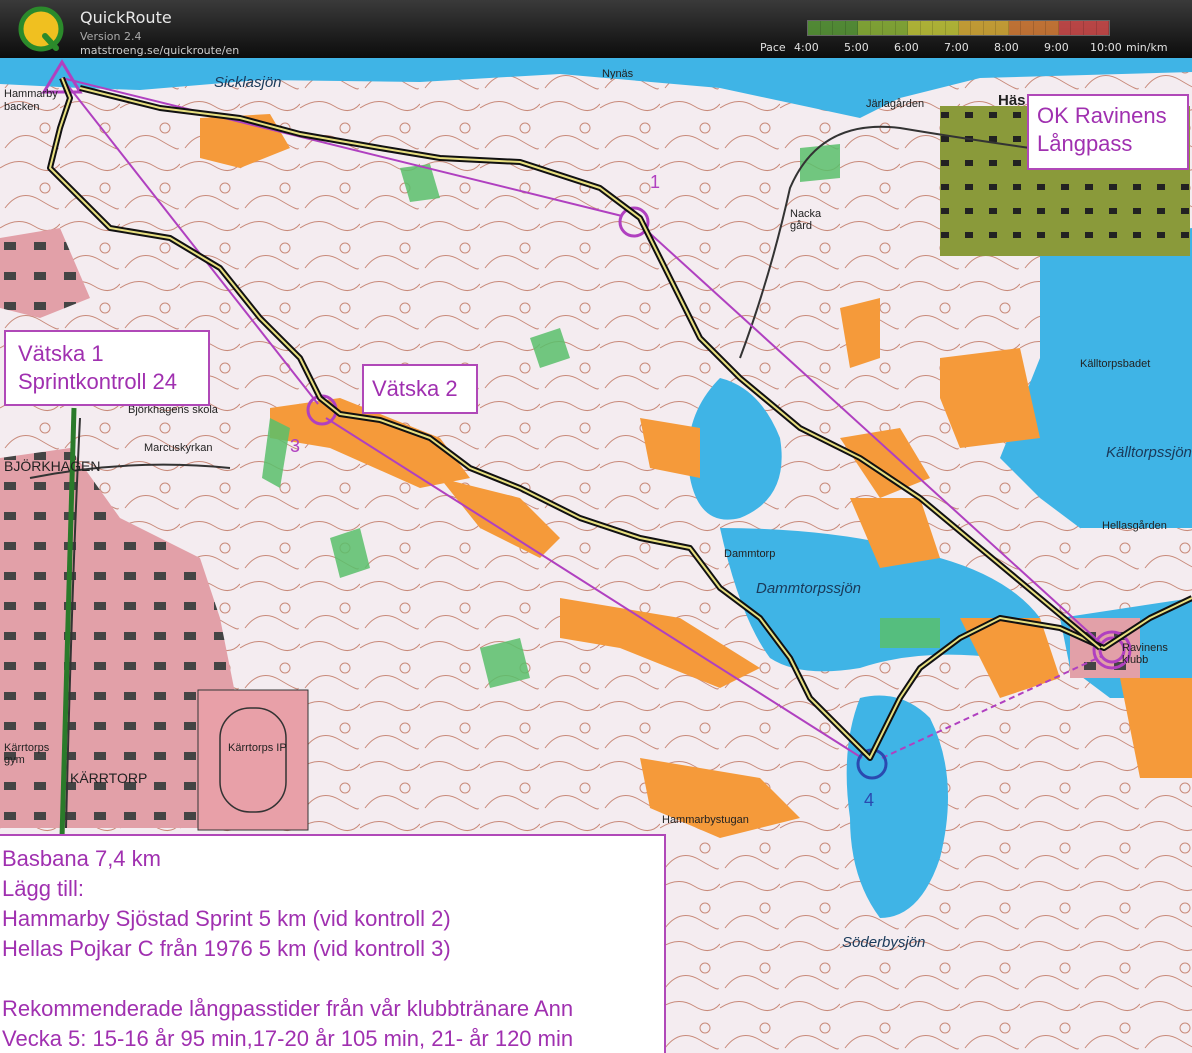 This screenshot has height=1053, width=1192. I want to click on label-ravinen-line-2: Långpass, so click(1085, 143).